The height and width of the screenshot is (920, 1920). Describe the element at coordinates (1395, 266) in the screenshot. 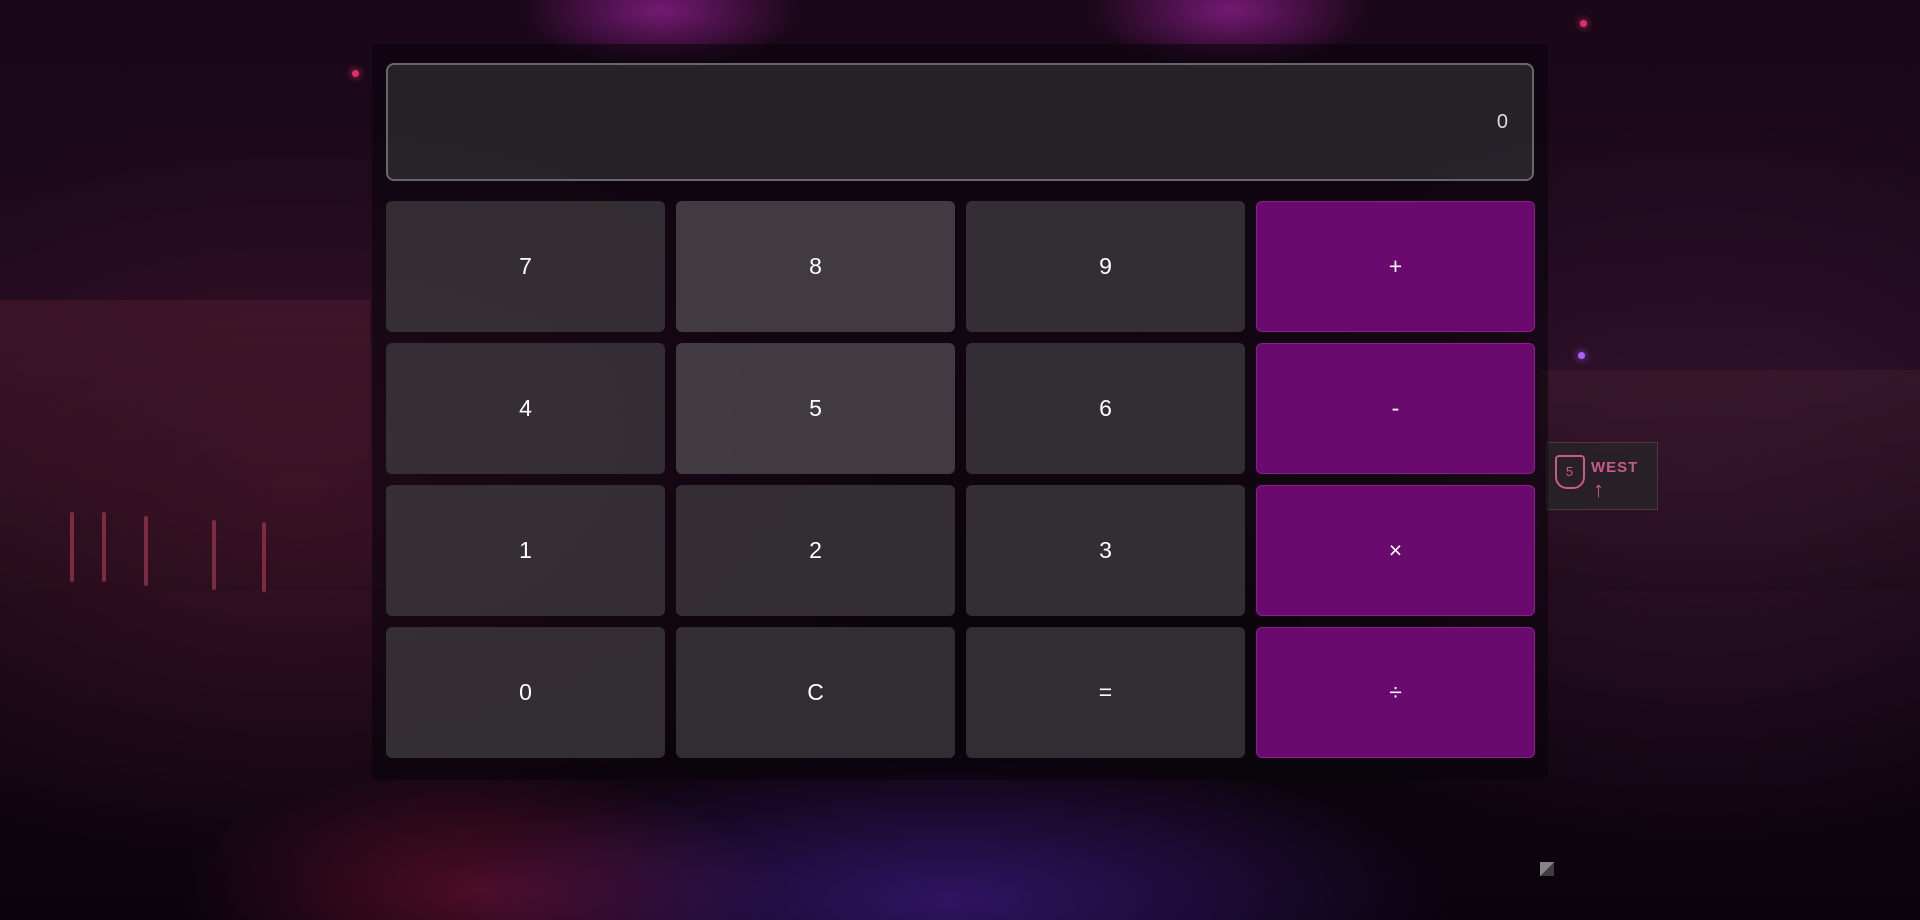

I see `add-button: +` at that location.